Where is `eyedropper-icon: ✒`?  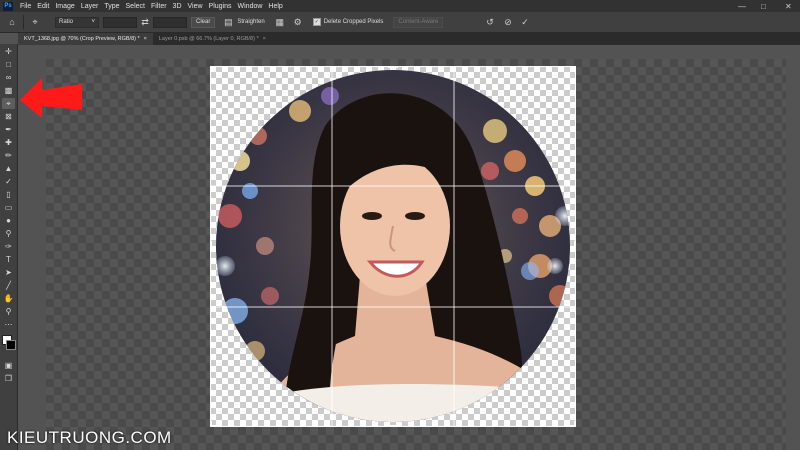
eyedropper-icon: ✒ is located at coordinates (8, 129).